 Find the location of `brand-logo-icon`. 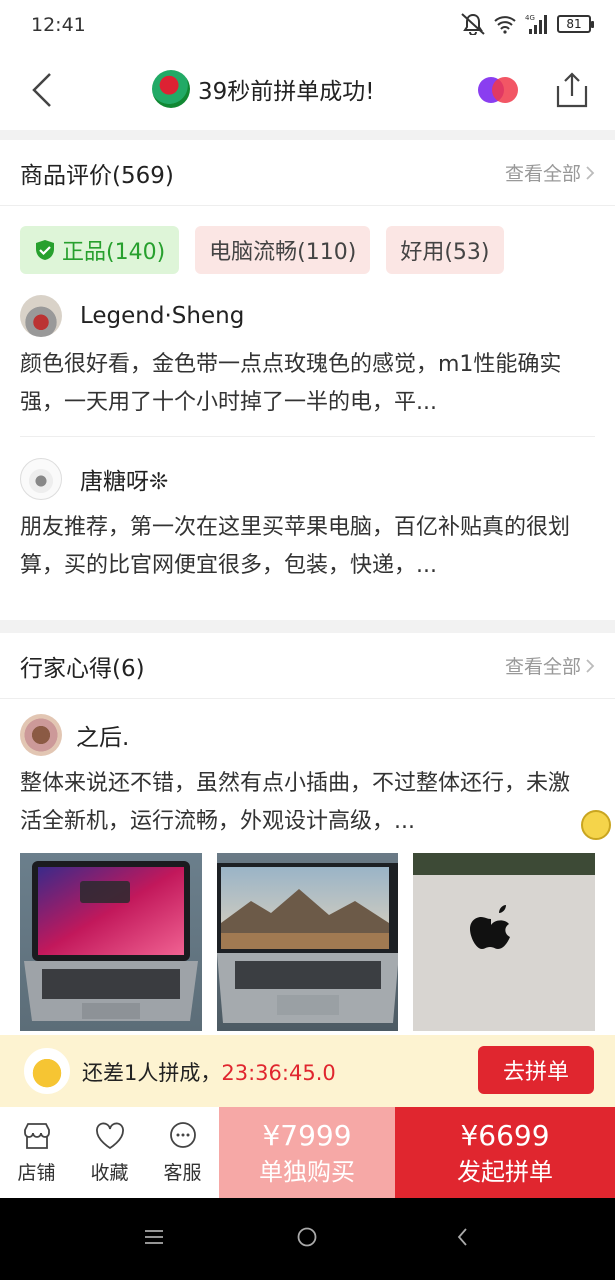

brand-logo-icon is located at coordinates (498, 90).